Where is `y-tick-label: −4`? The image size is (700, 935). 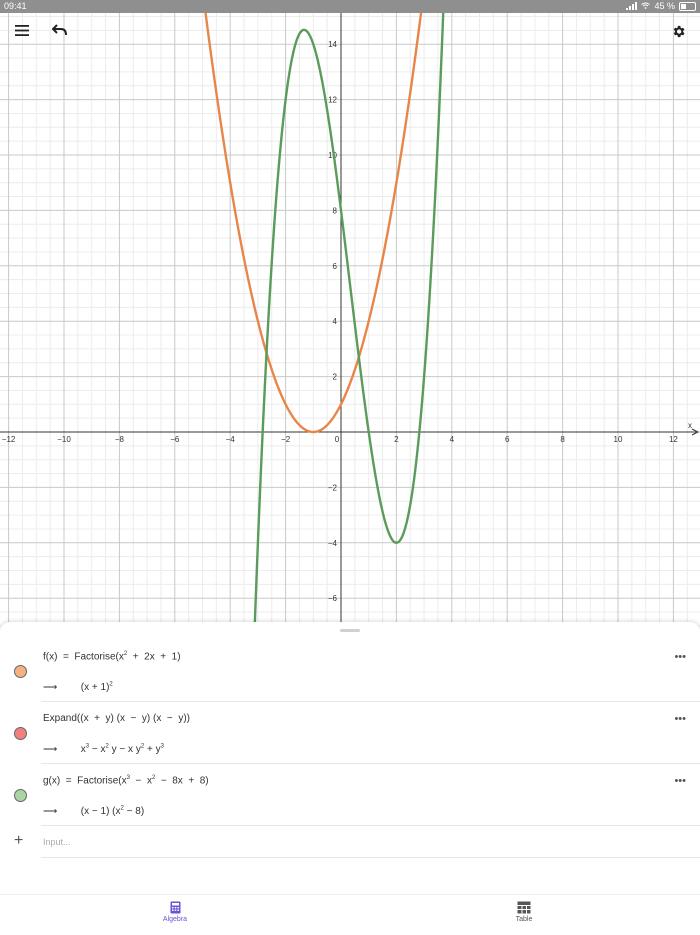
y-tick-label: −4 is located at coordinates (333, 543).